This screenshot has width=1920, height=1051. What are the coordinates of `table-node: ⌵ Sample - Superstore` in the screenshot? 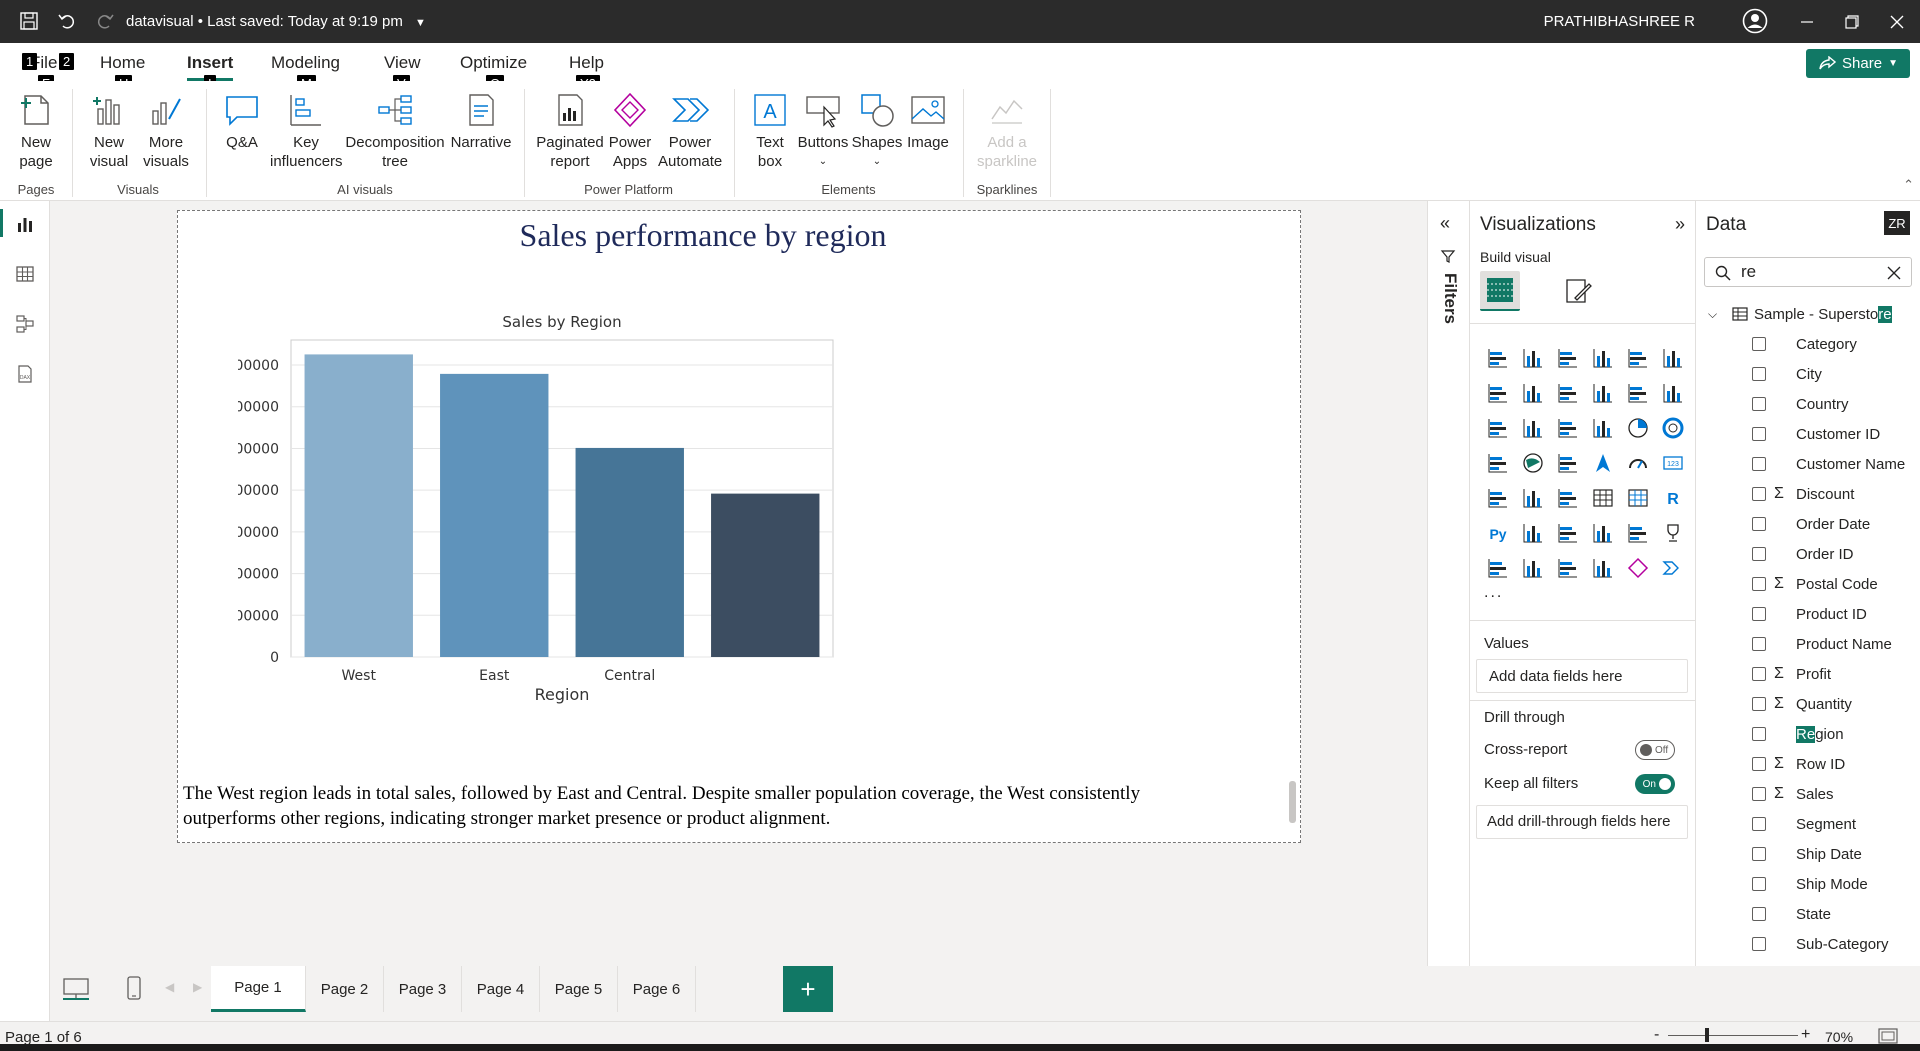 It's located at (1808, 314).